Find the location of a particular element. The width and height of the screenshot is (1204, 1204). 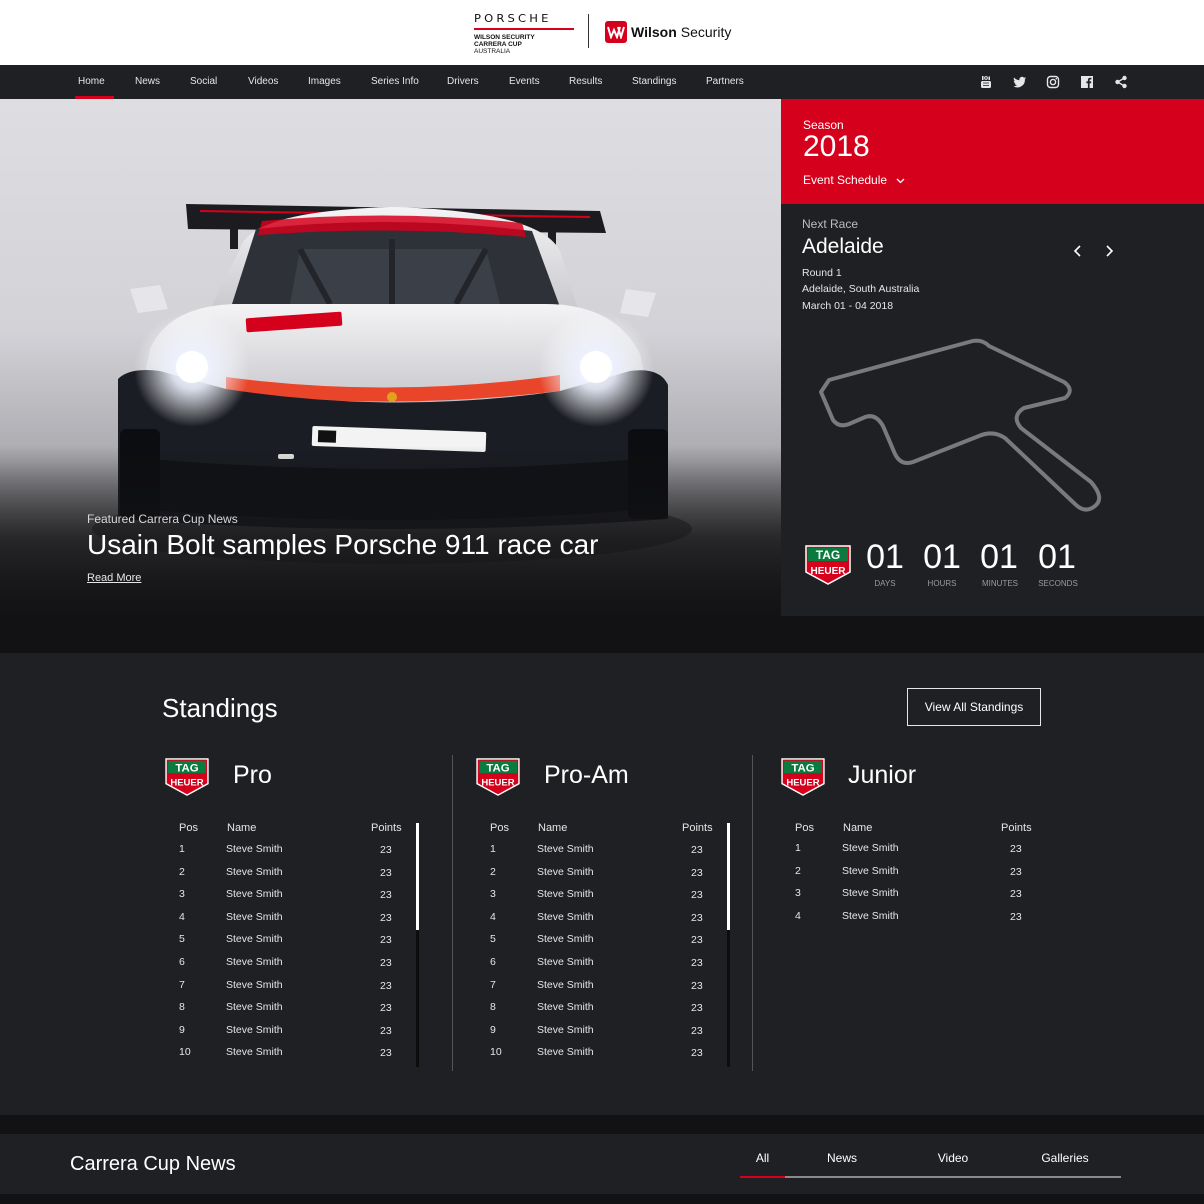

nav-social: Social is located at coordinates (203, 82).